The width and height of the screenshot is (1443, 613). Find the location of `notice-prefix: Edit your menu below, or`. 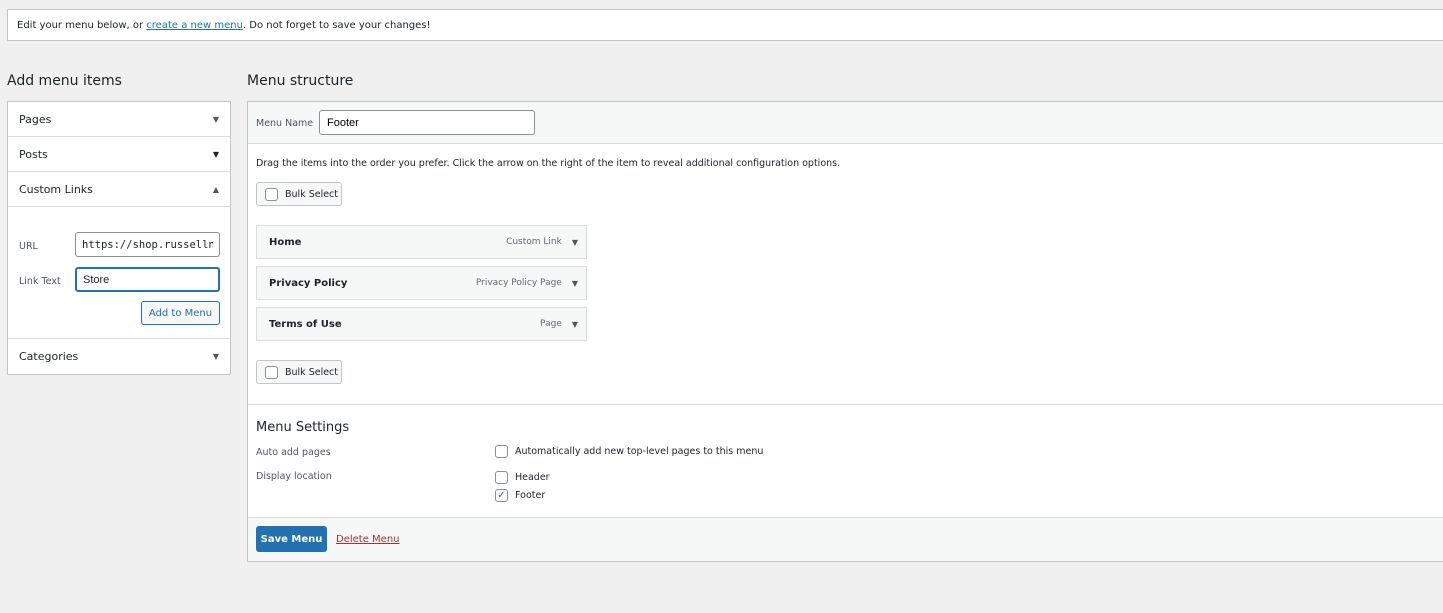

notice-prefix: Edit your menu below, or is located at coordinates (82, 25).